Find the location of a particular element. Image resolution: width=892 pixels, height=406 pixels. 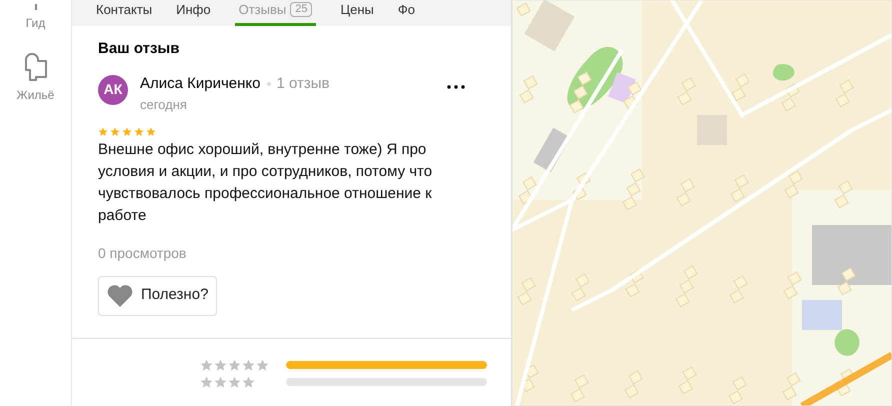

heart-icon is located at coordinates (120, 295).